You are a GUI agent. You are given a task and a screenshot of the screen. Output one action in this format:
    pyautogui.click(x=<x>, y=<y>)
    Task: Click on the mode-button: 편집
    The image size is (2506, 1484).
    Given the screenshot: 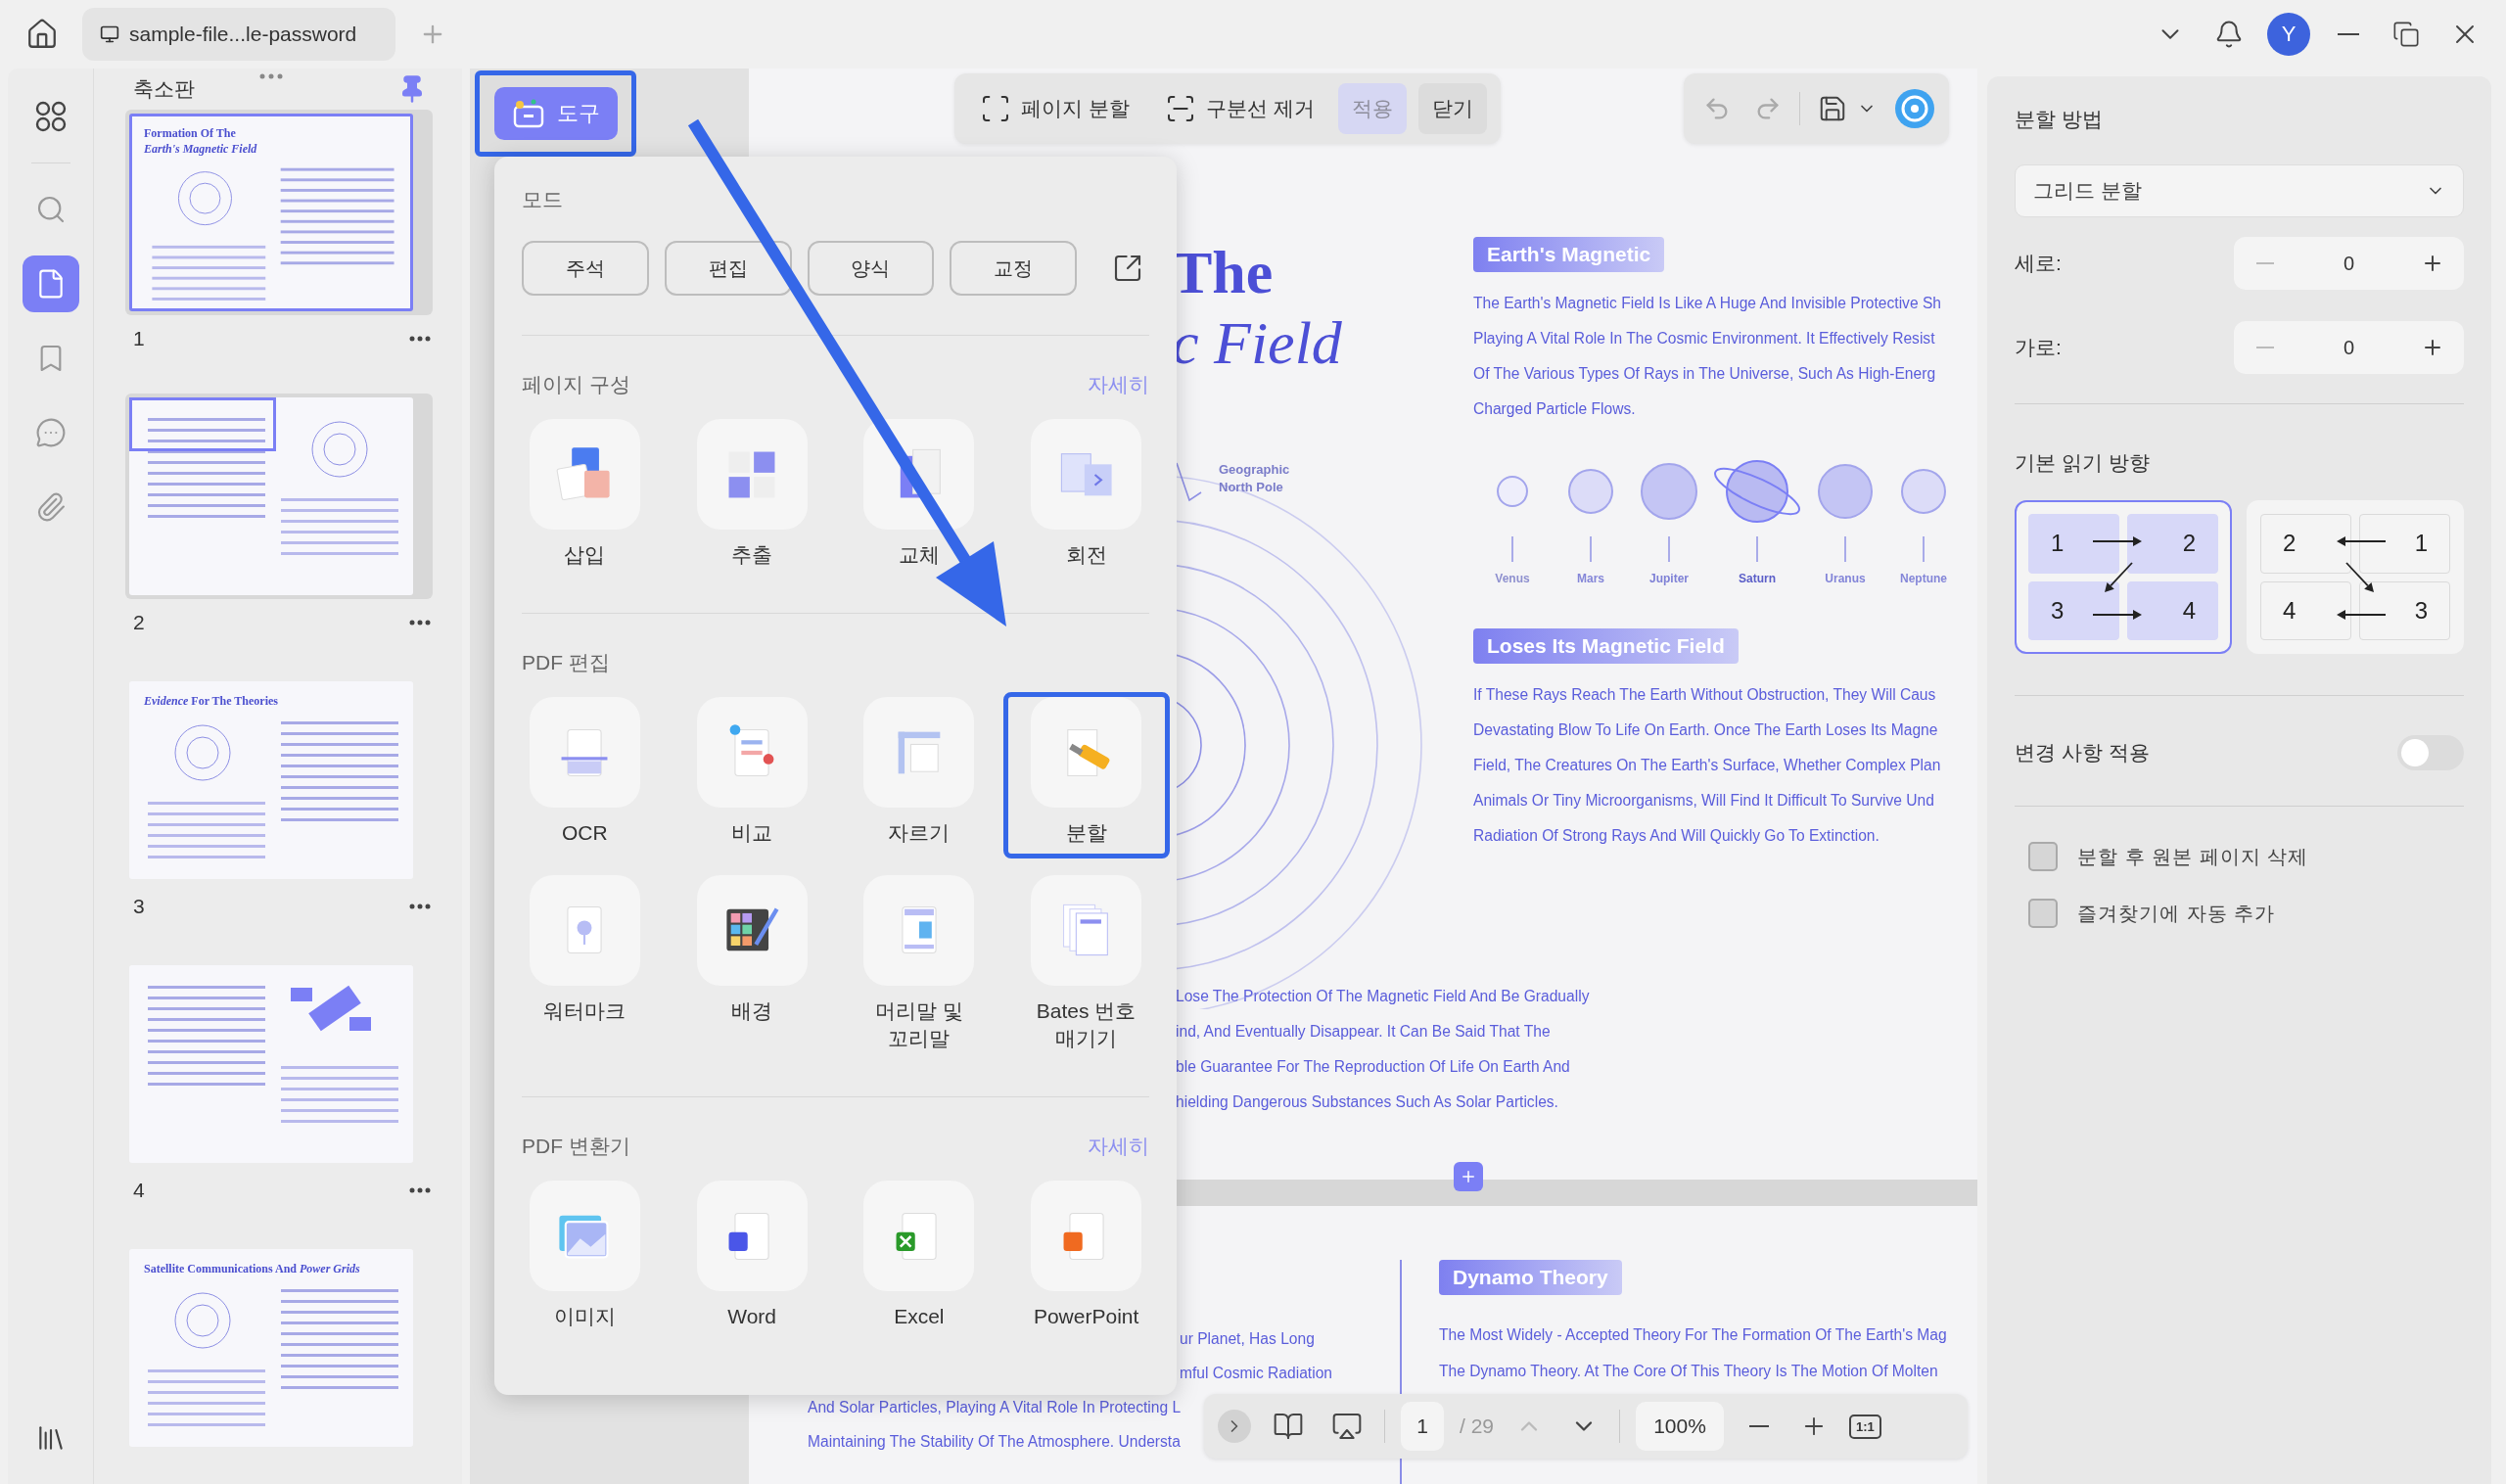 What is the action you would take?
    pyautogui.click(x=728, y=268)
    